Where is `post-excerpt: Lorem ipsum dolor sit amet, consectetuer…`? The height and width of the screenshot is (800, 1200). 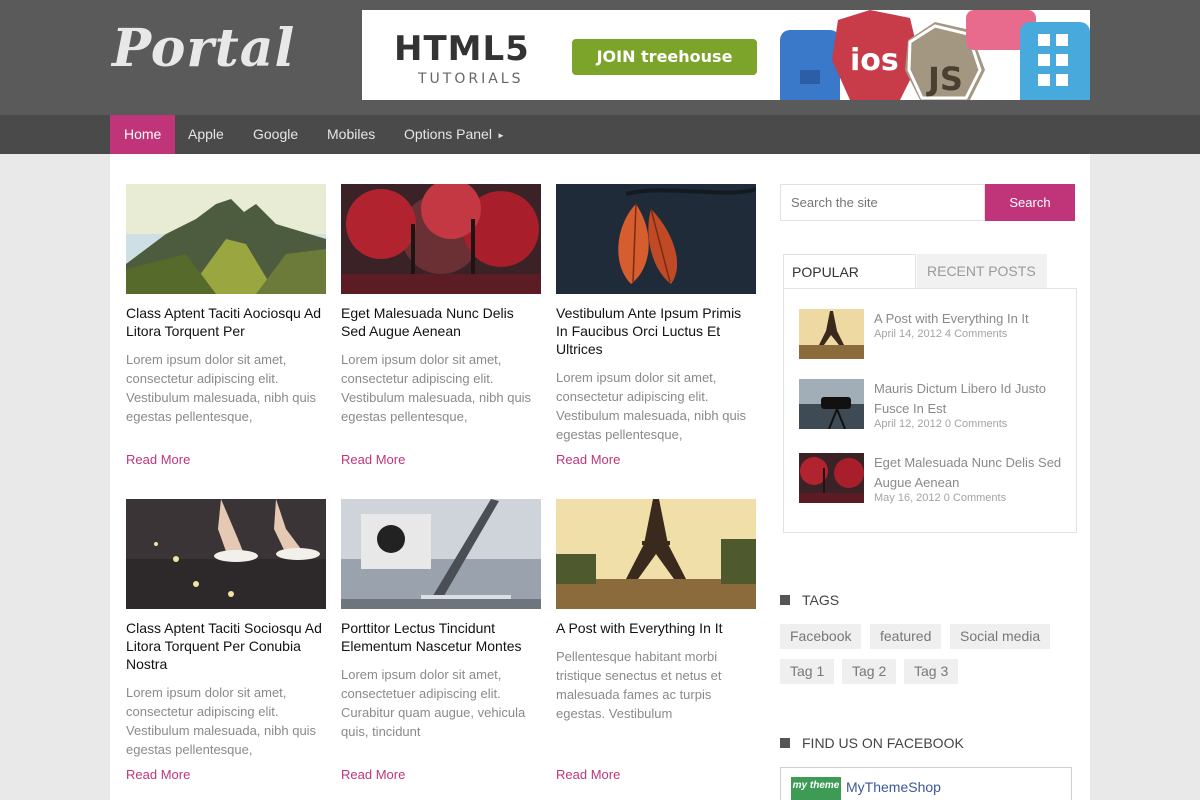
post-excerpt: Lorem ipsum dolor sit amet, consectetuer… is located at coordinates (433, 703).